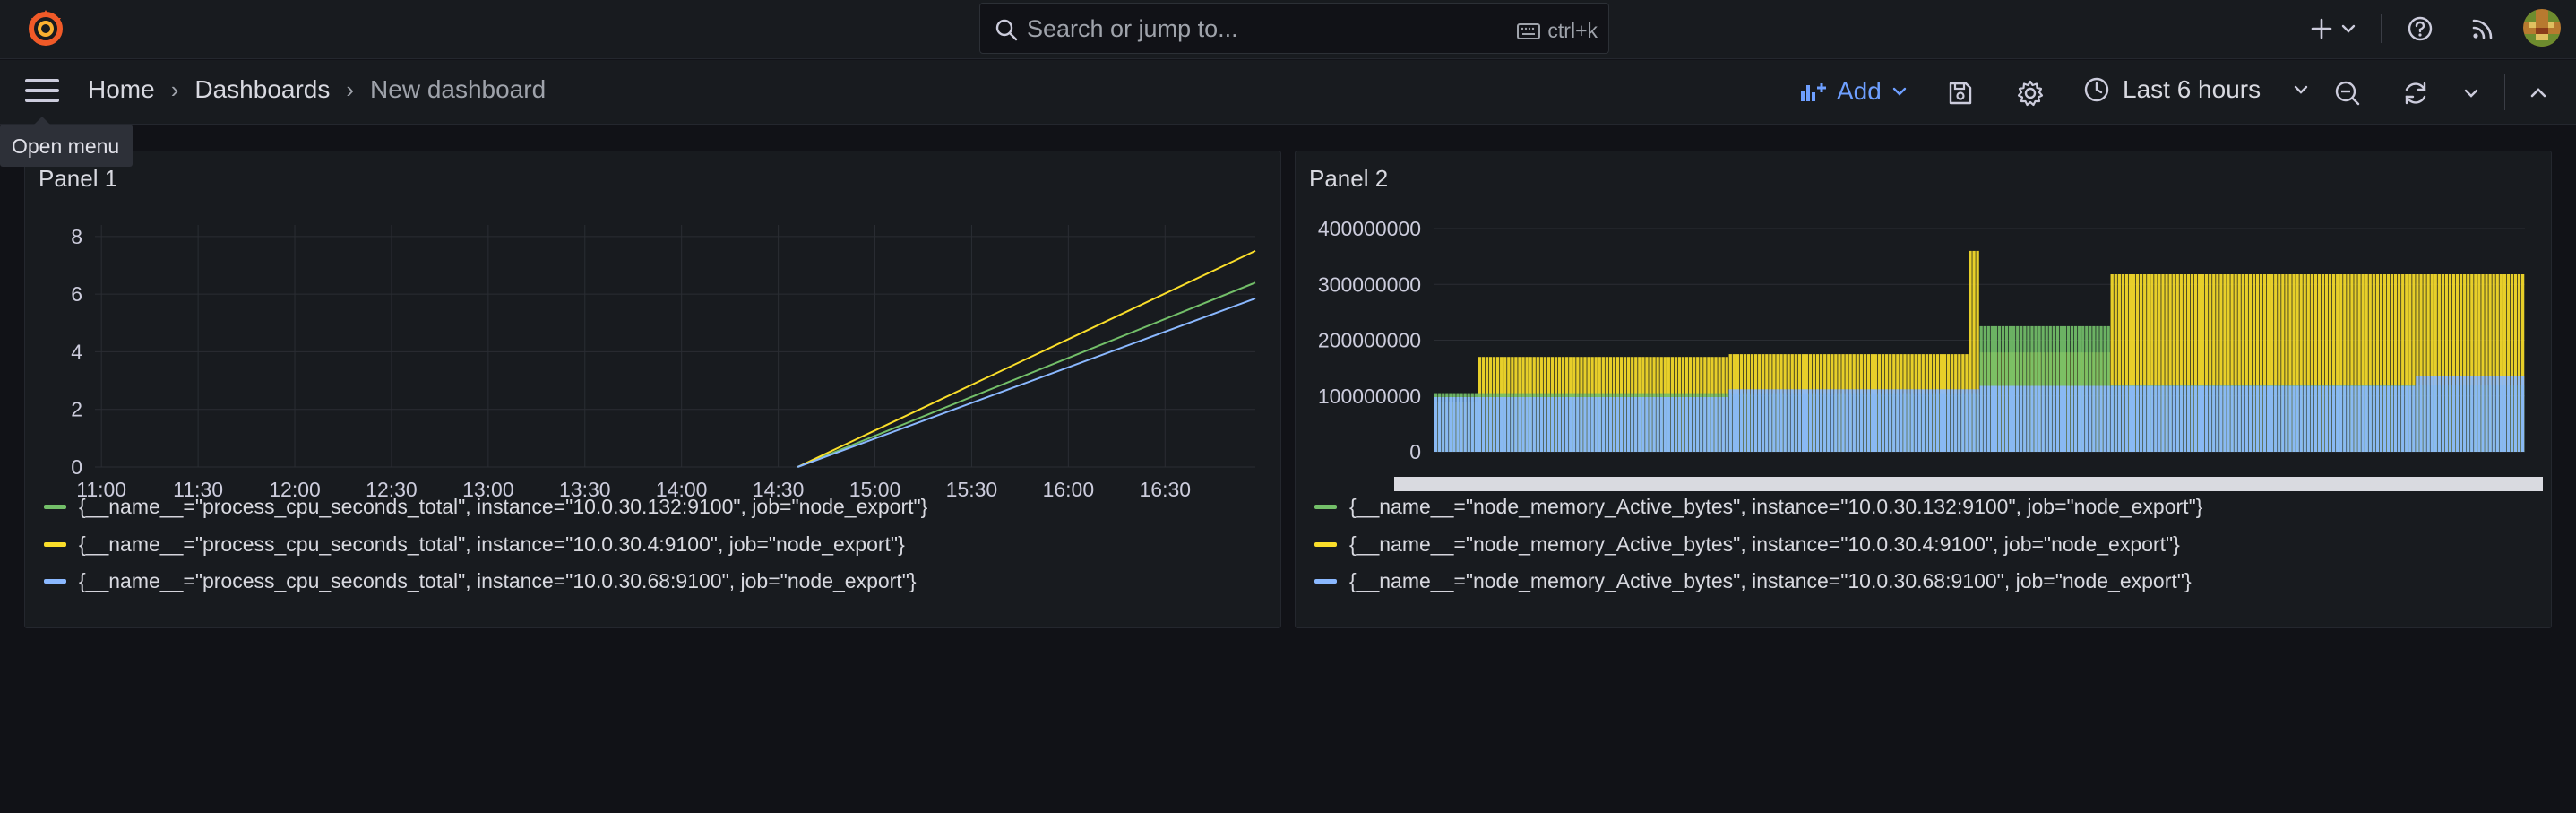  What do you see at coordinates (1349, 179) in the screenshot?
I see `panel-title: Panel 2` at bounding box center [1349, 179].